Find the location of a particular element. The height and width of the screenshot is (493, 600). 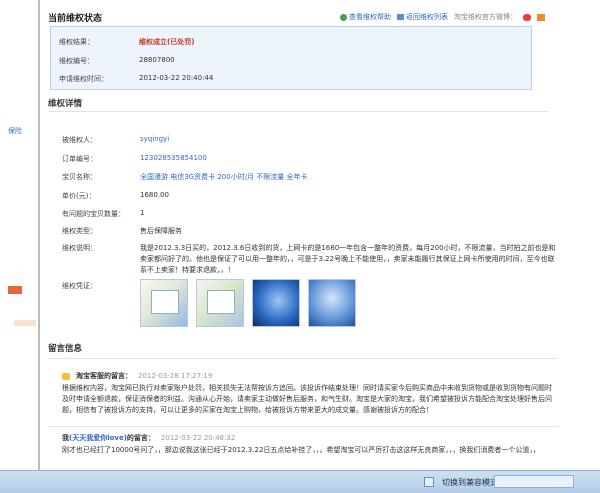

evidence-thumbnails is located at coordinates (248, 303).